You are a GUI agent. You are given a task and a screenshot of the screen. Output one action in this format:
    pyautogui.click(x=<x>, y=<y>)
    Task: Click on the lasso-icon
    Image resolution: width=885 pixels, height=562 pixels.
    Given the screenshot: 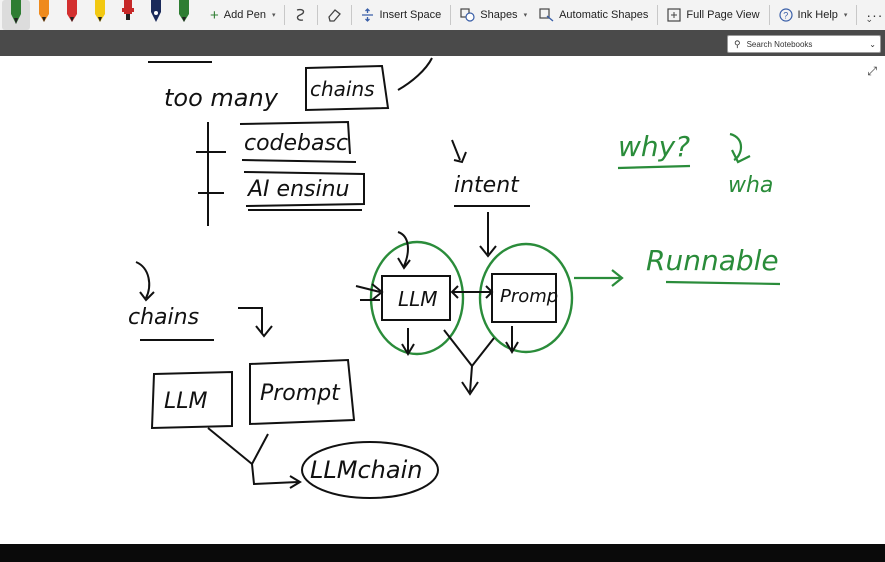 What is the action you would take?
    pyautogui.click(x=301, y=15)
    